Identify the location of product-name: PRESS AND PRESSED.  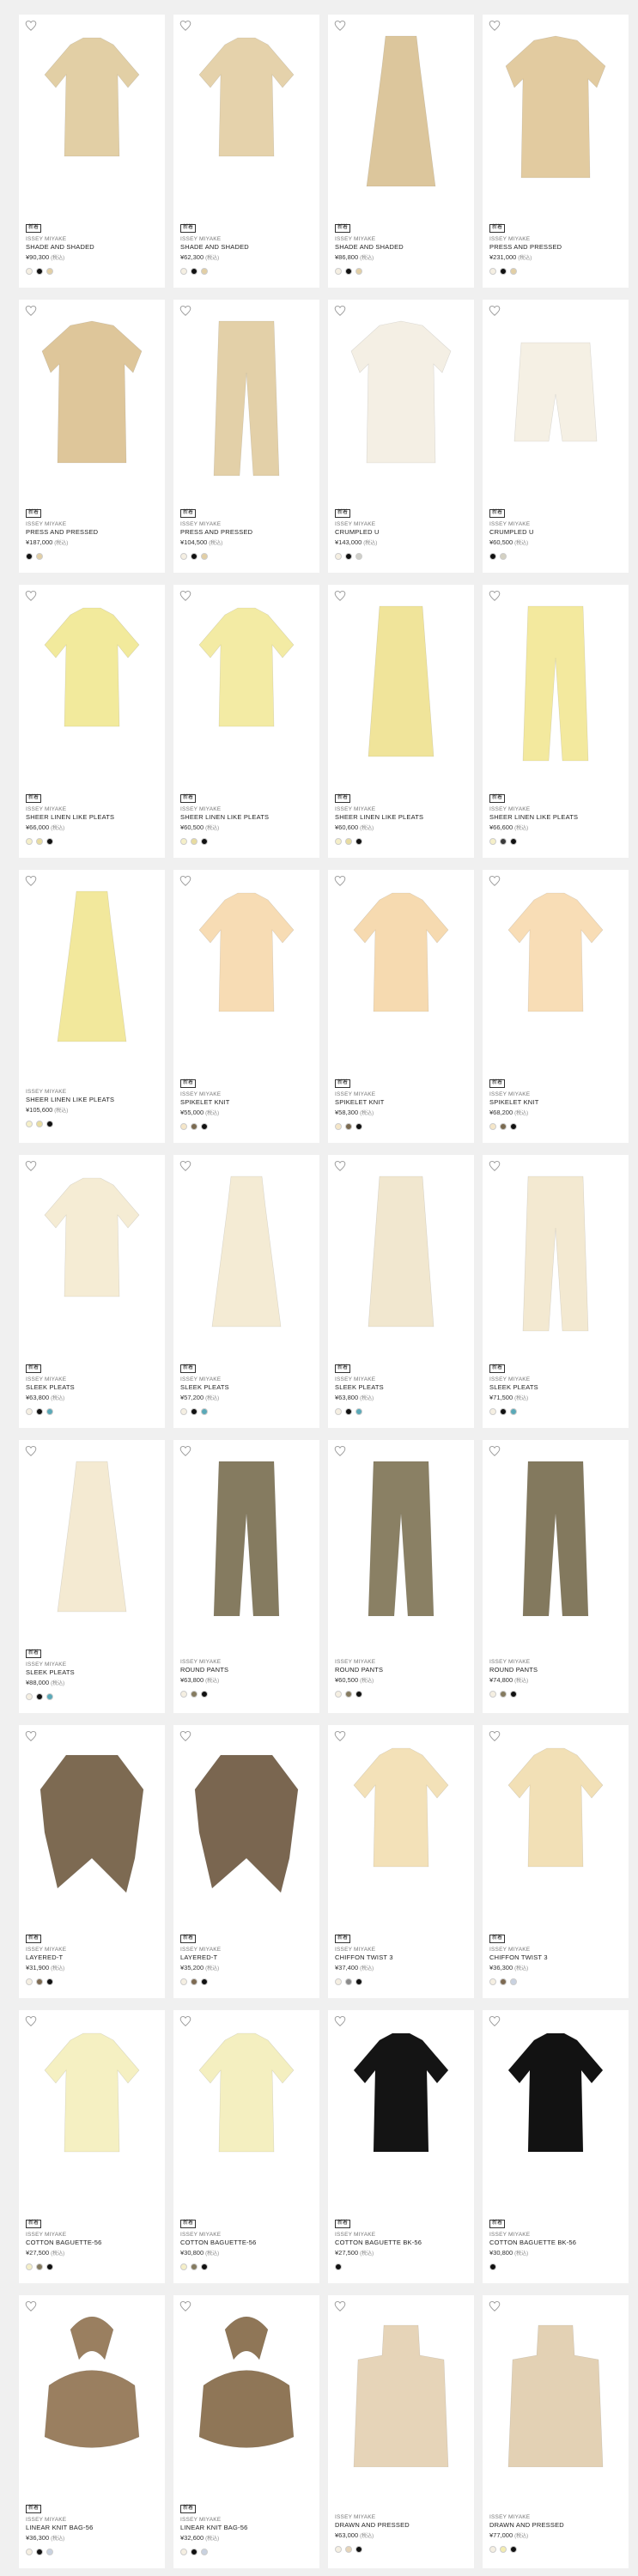
(93, 532).